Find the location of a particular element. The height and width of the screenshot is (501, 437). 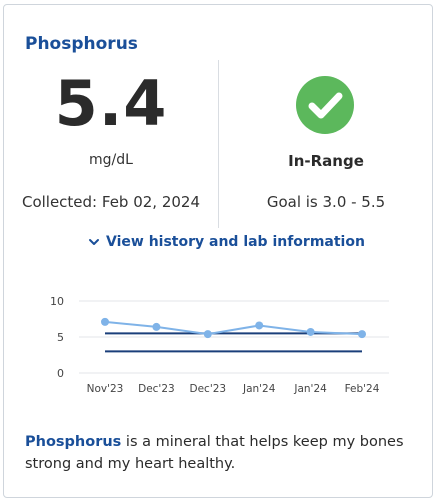

x-tick-label: Nov'23 is located at coordinates (105, 389).